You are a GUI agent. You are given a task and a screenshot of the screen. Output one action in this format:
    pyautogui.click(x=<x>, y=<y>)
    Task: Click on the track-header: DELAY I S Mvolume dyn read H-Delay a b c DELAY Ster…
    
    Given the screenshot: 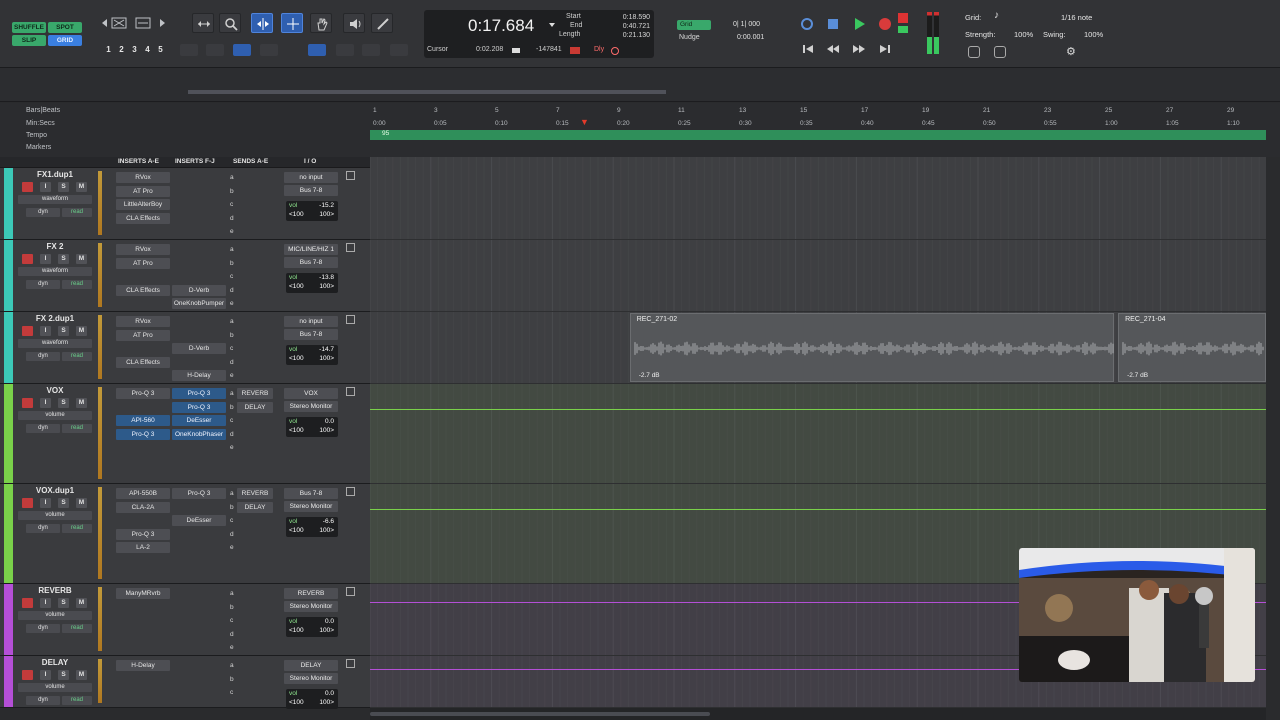 What is the action you would take?
    pyautogui.click(x=185, y=682)
    